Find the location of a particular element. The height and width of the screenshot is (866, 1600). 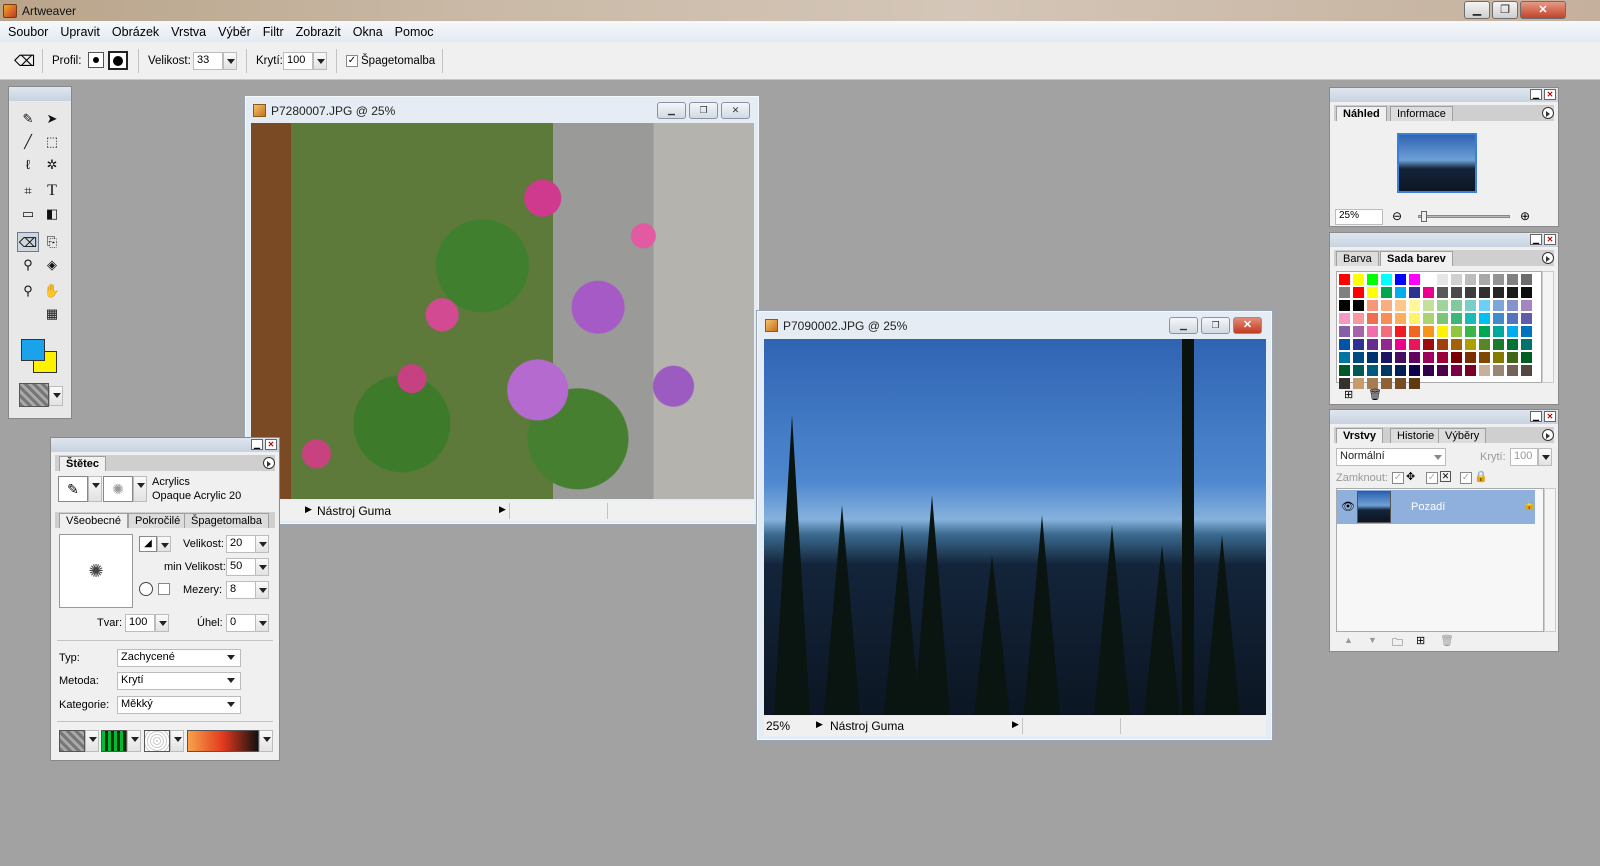

menu-select: Výběr is located at coordinates (234, 32).